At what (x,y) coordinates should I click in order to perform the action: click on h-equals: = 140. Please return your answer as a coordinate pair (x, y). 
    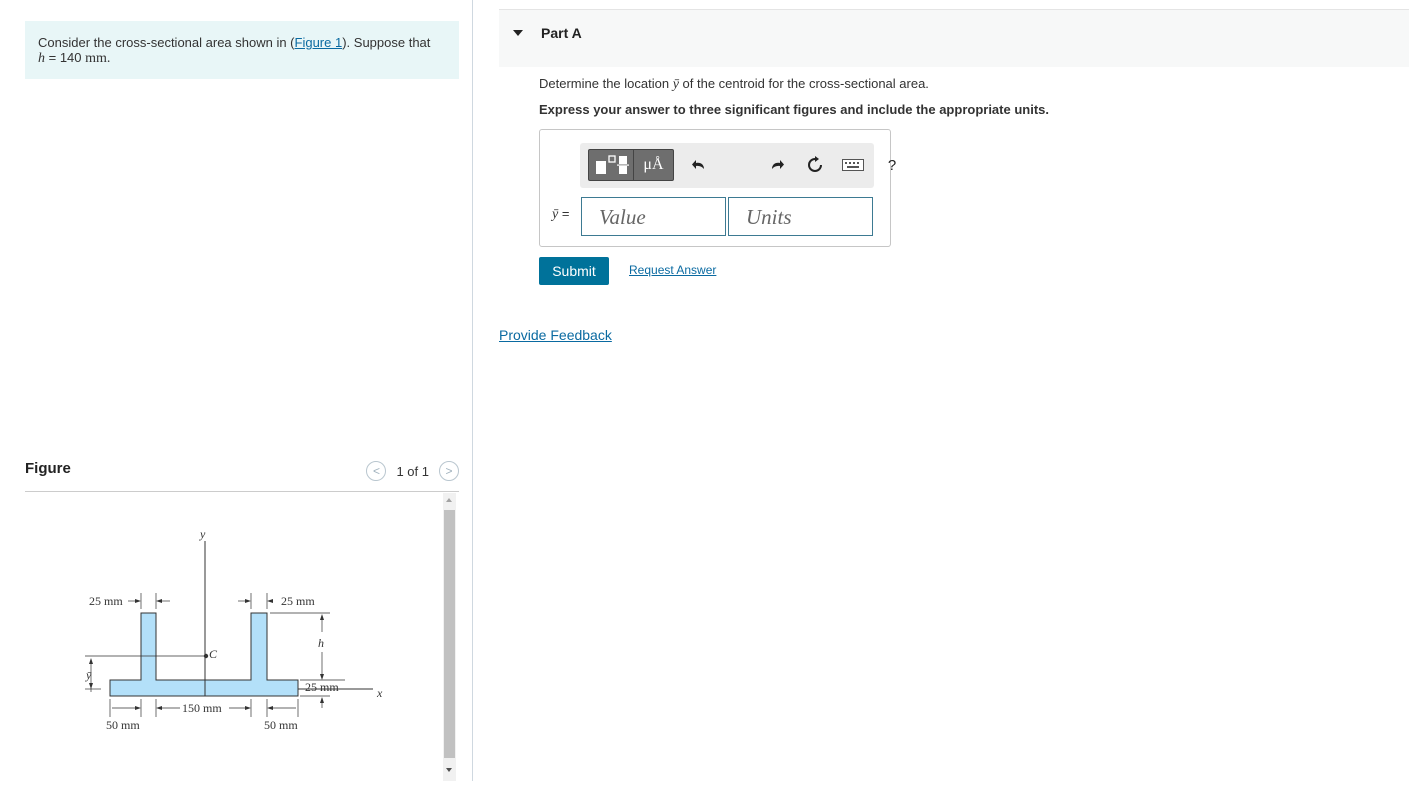
    Looking at the image, I should click on (65, 57).